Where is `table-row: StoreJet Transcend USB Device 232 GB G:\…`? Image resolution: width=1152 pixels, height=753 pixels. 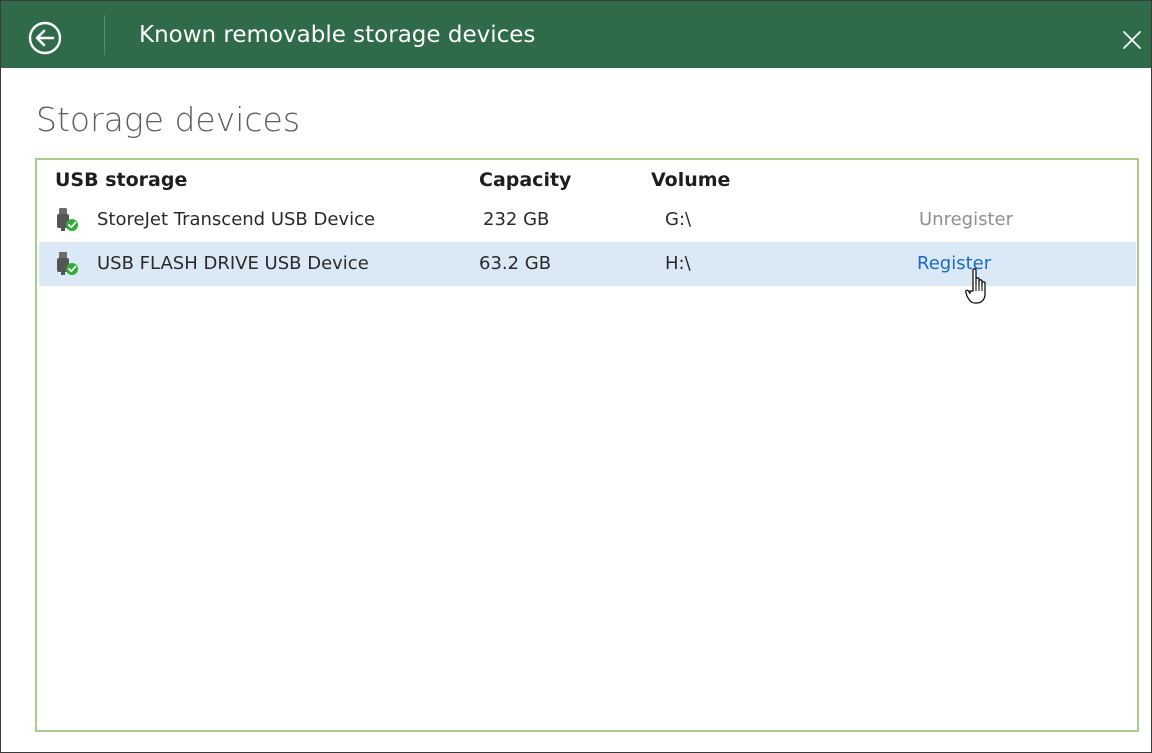 table-row: StoreJet Transcend USB Device 232 GB G:\… is located at coordinates (587, 220).